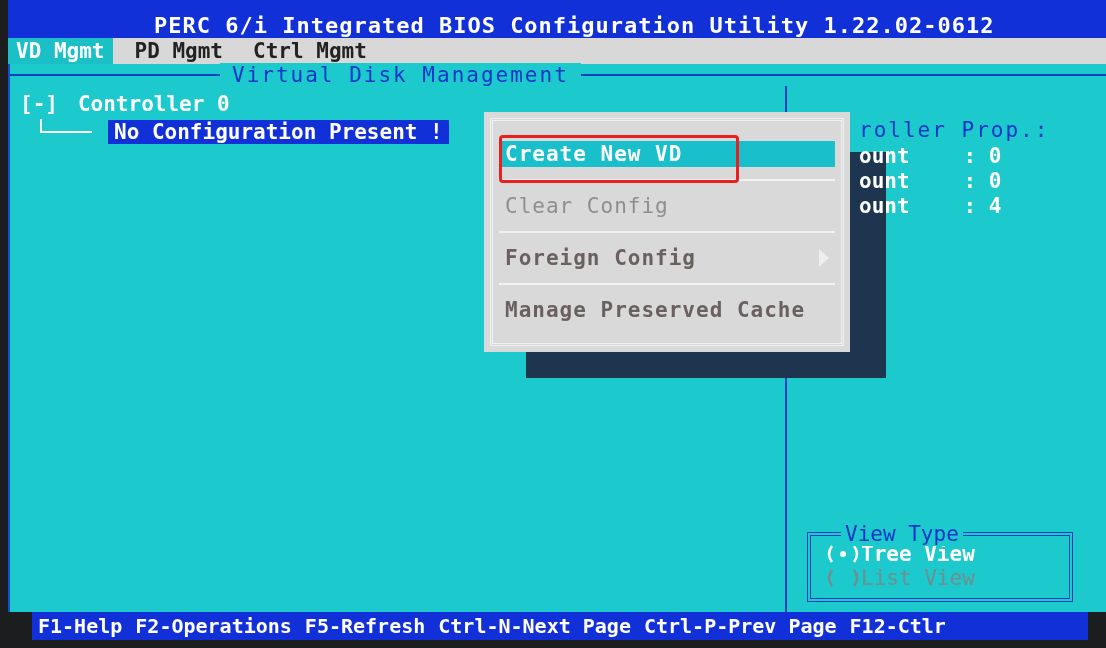 The image size is (1106, 648). I want to click on properties-heading: roller Prop.:, so click(955, 130).